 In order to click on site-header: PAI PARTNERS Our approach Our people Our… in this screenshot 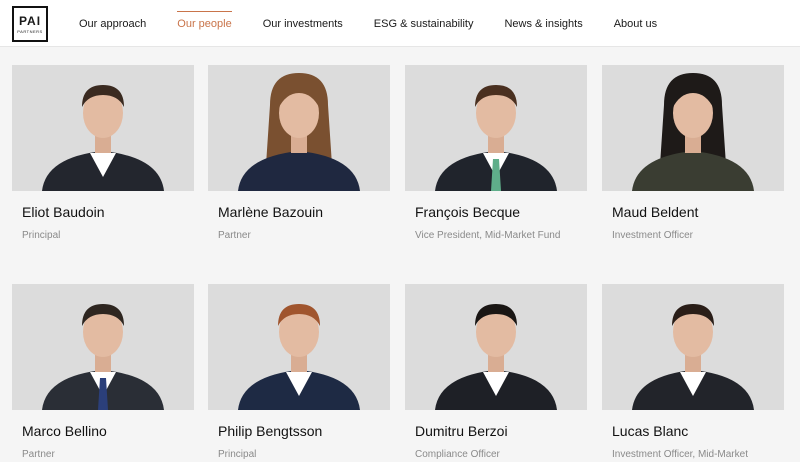, I will do `click(400, 23)`.